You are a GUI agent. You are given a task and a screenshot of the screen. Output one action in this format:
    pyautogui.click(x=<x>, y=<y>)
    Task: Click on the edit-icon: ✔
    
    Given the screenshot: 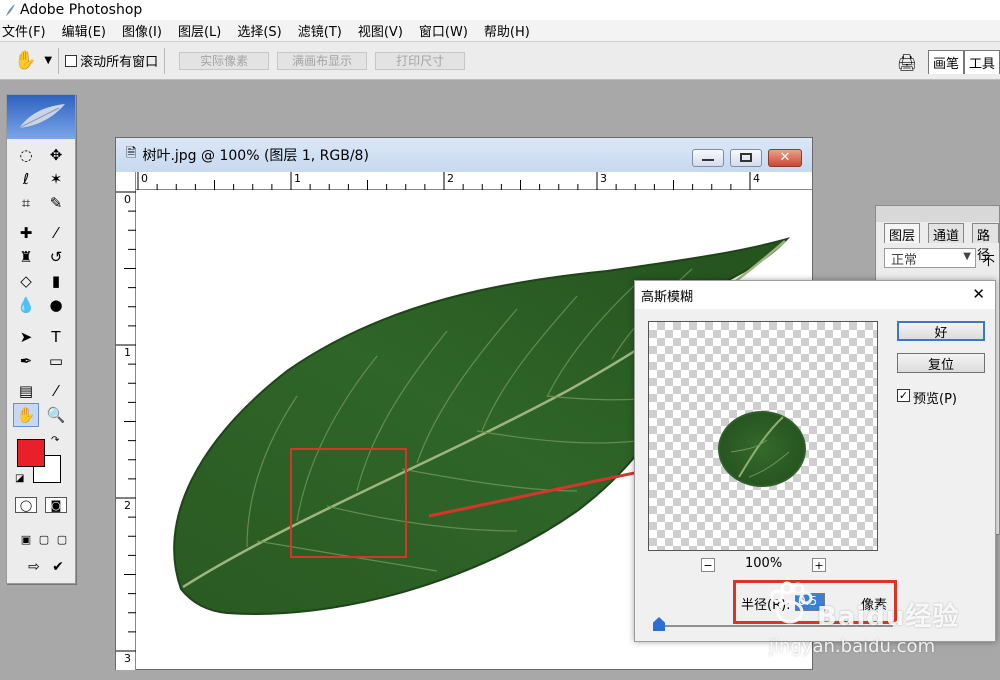 What is the action you would take?
    pyautogui.click(x=58, y=567)
    